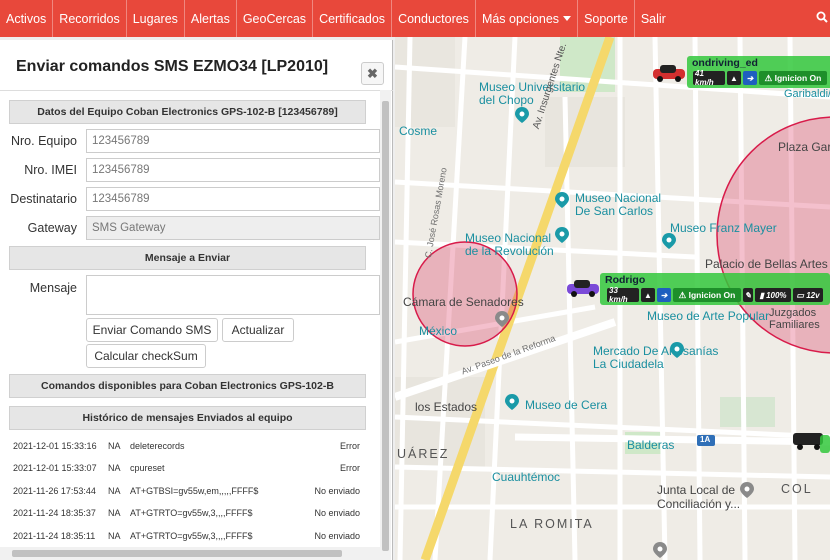  What do you see at coordinates (705, 439) in the screenshot?
I see `highway-badge: 1A` at bounding box center [705, 439].